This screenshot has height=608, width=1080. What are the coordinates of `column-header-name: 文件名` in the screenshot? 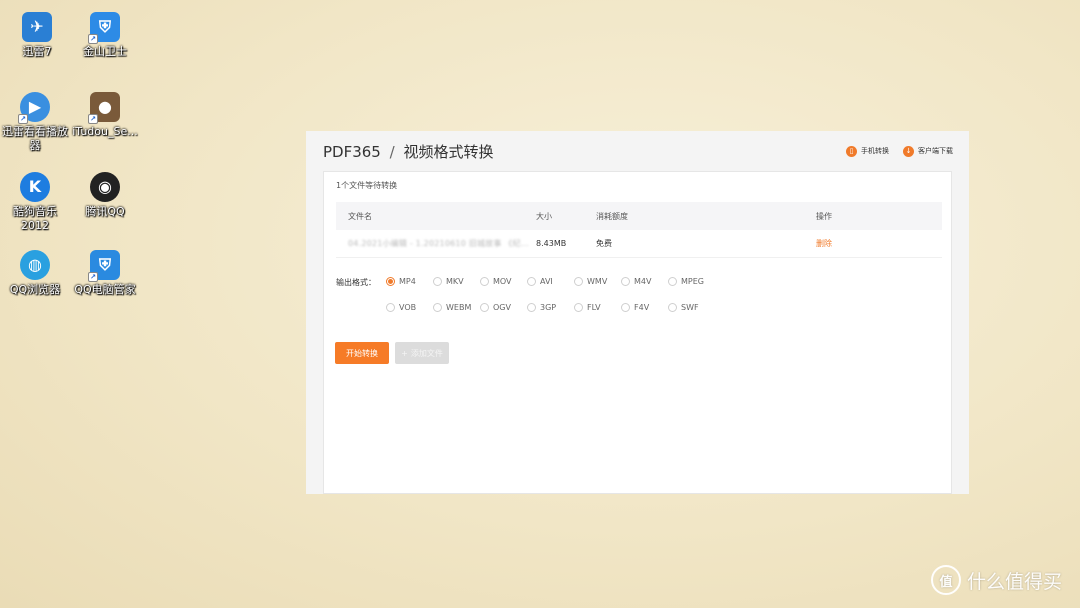 It's located at (360, 216).